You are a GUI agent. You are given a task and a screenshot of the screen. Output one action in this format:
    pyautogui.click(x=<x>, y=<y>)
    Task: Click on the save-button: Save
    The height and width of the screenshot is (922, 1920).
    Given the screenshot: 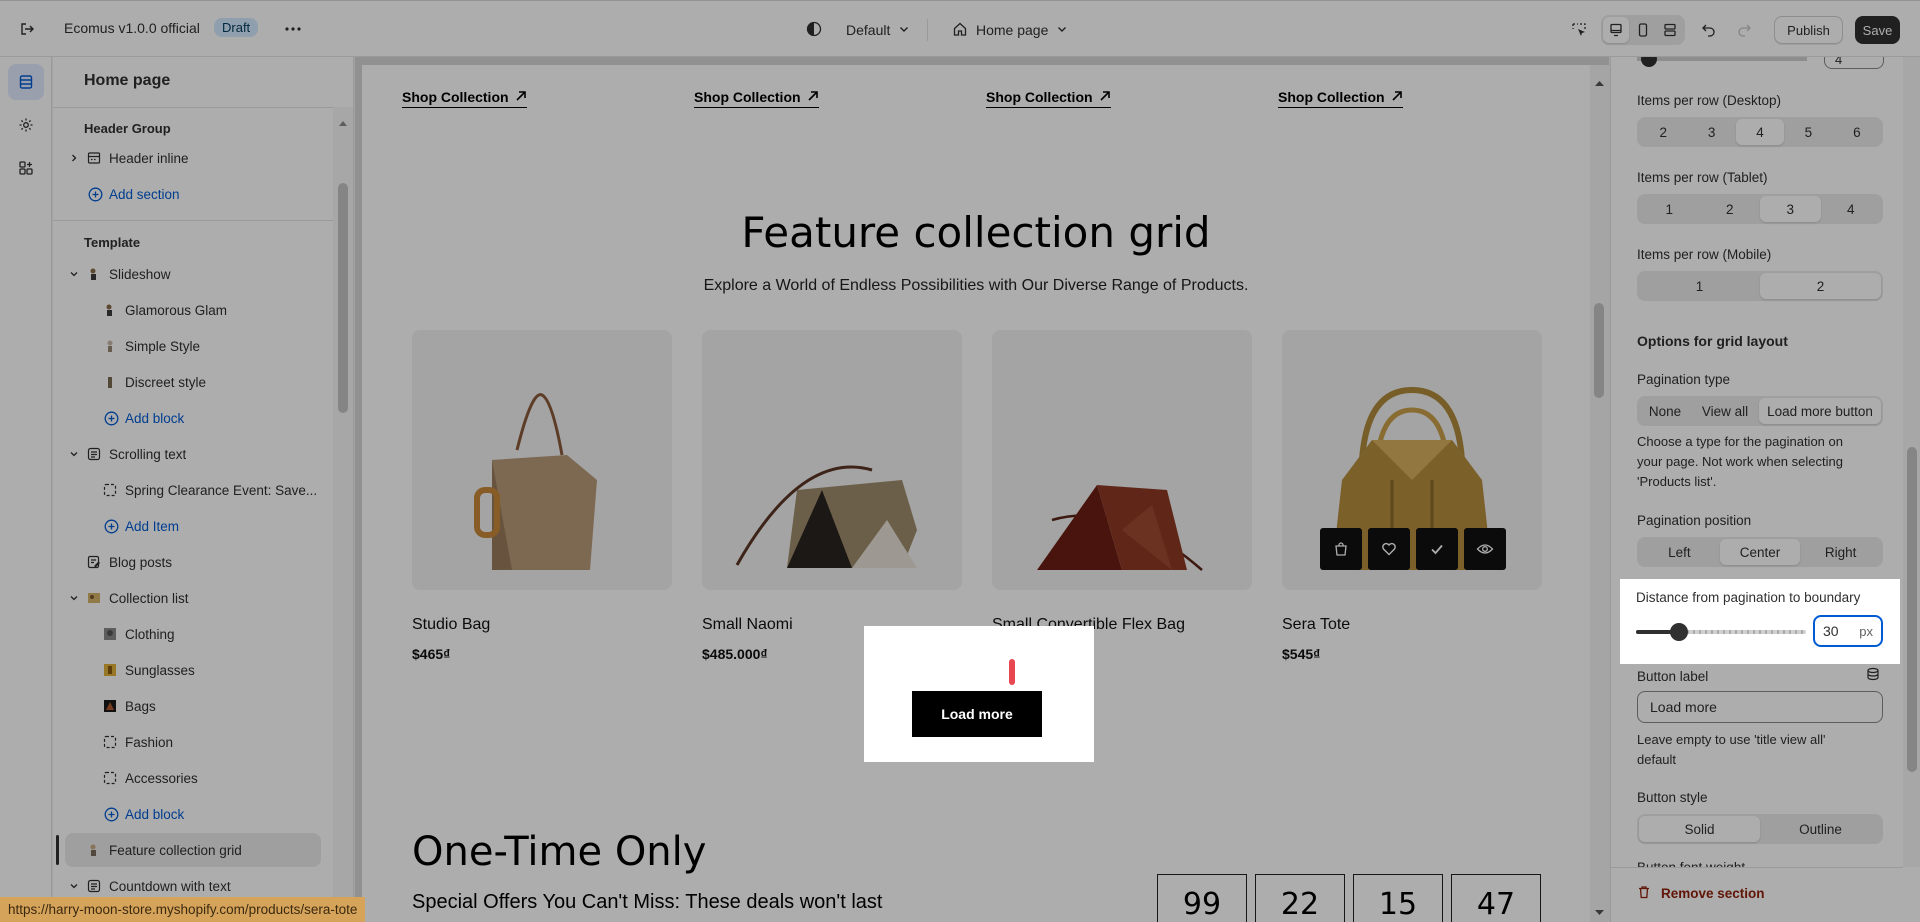 What is the action you would take?
    pyautogui.click(x=1877, y=30)
    